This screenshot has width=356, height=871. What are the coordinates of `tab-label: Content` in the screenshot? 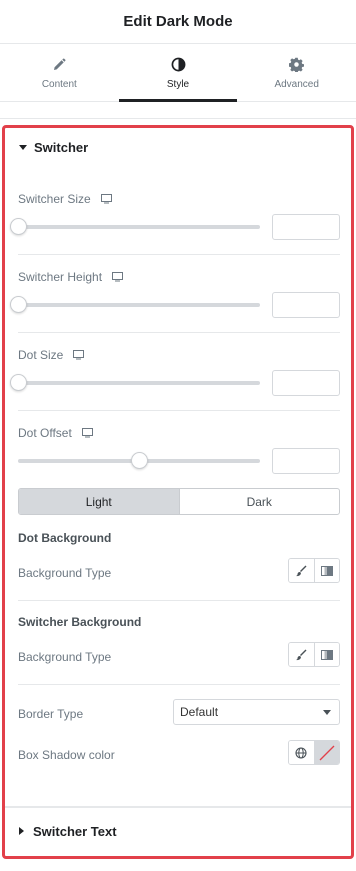 It's located at (59, 84).